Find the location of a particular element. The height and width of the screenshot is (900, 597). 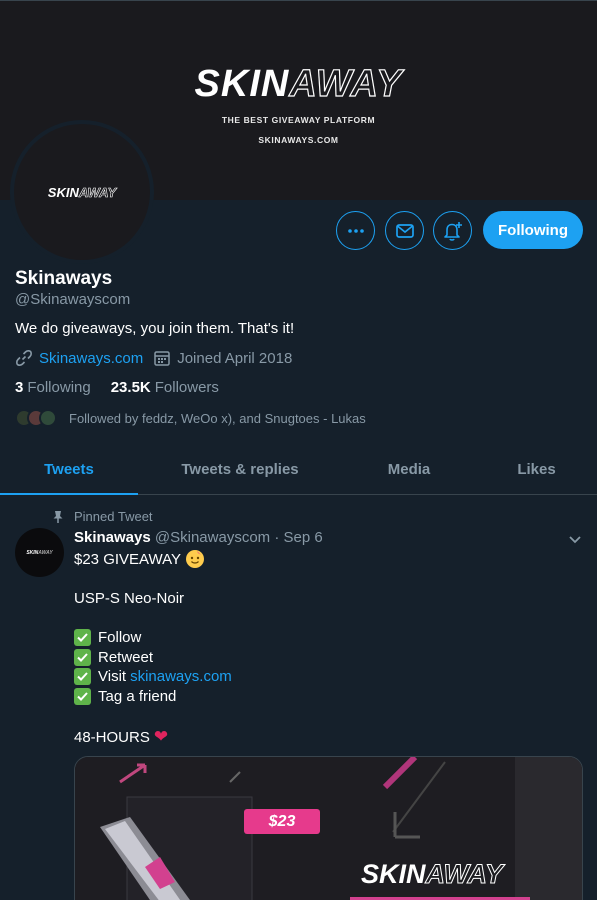

more-icon is located at coordinates (355, 230).